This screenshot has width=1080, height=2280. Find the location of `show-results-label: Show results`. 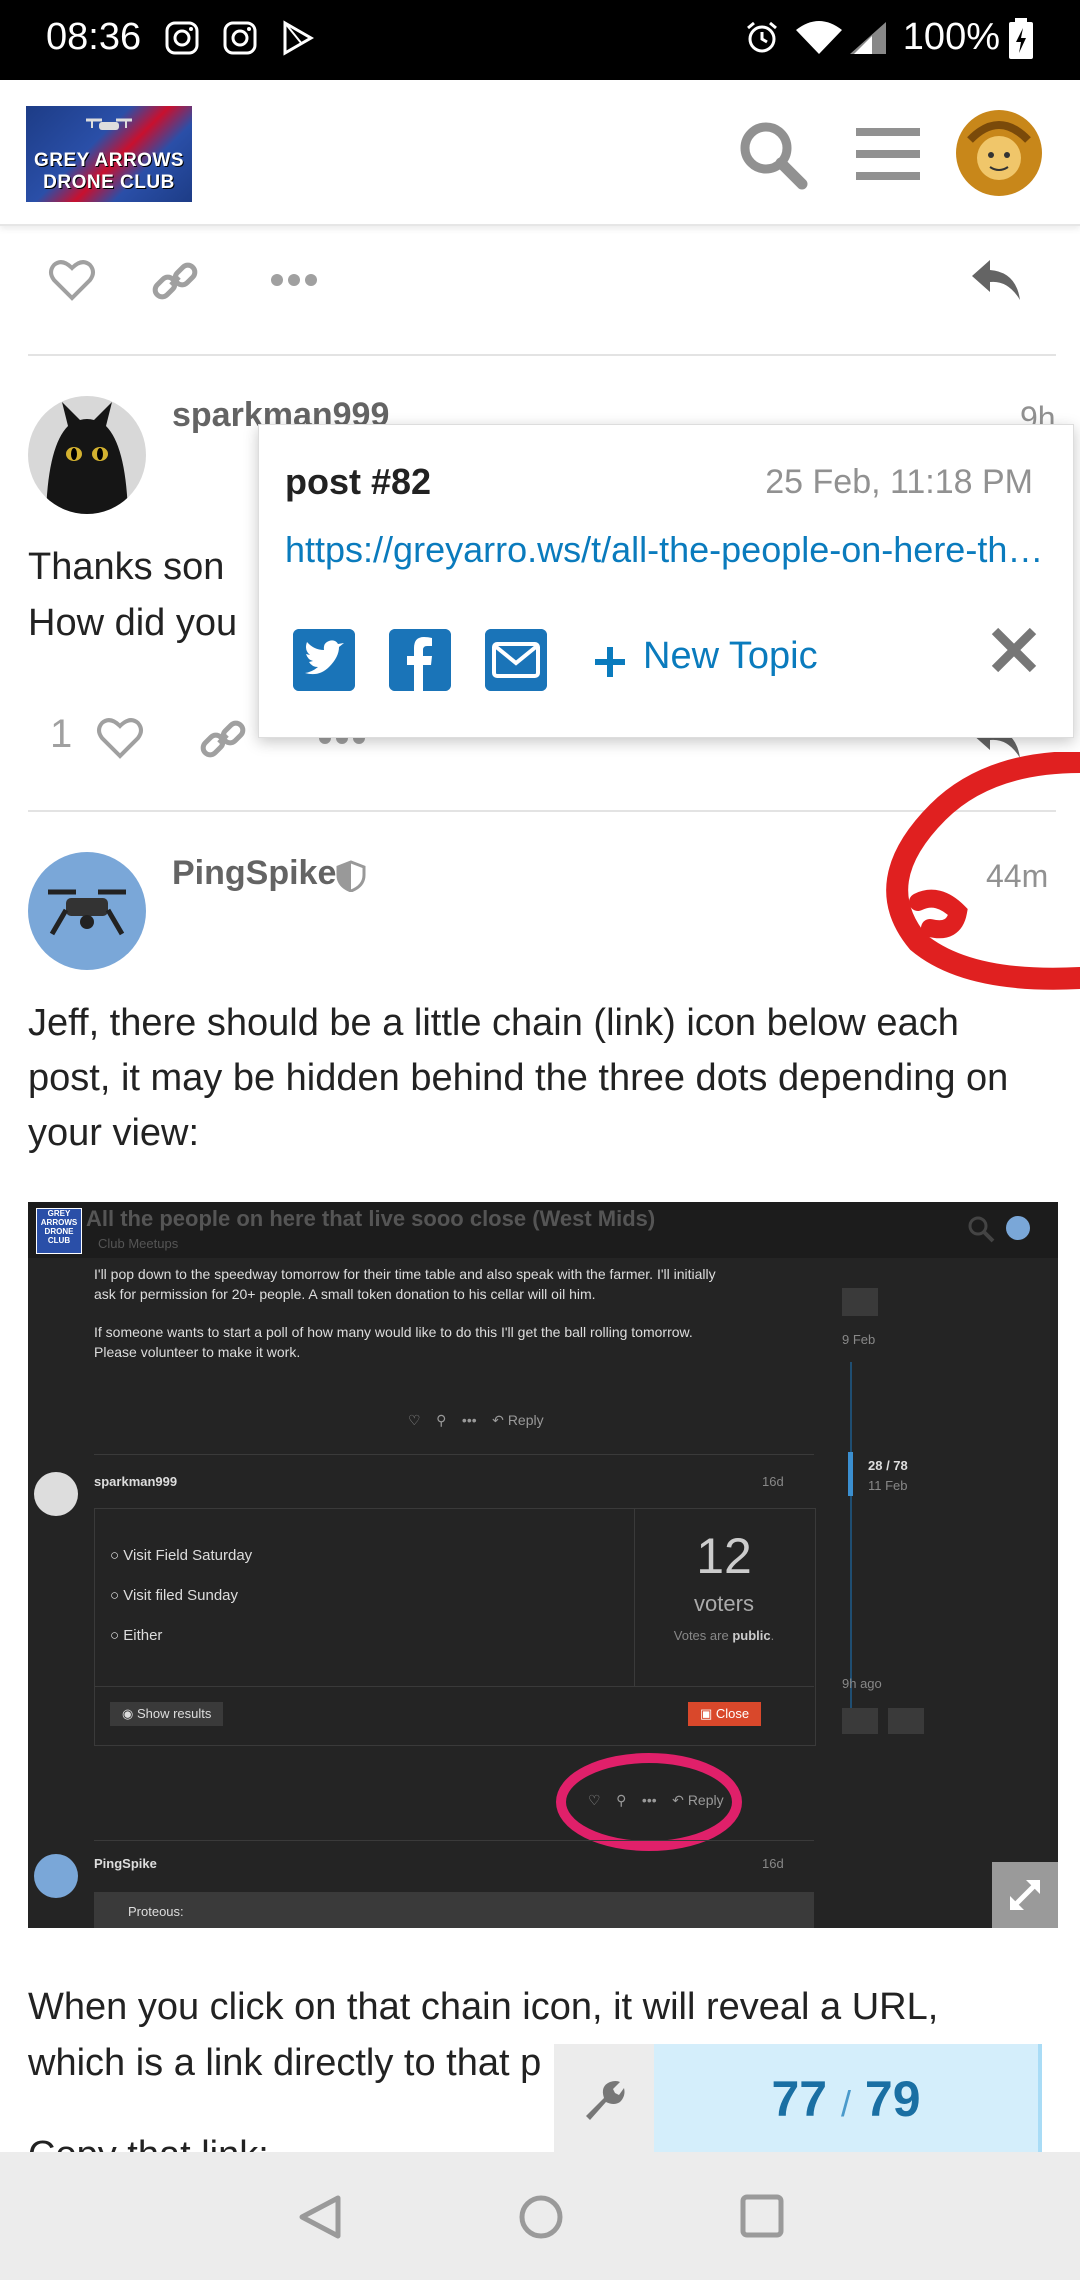

show-results-label: Show results is located at coordinates (174, 1713).